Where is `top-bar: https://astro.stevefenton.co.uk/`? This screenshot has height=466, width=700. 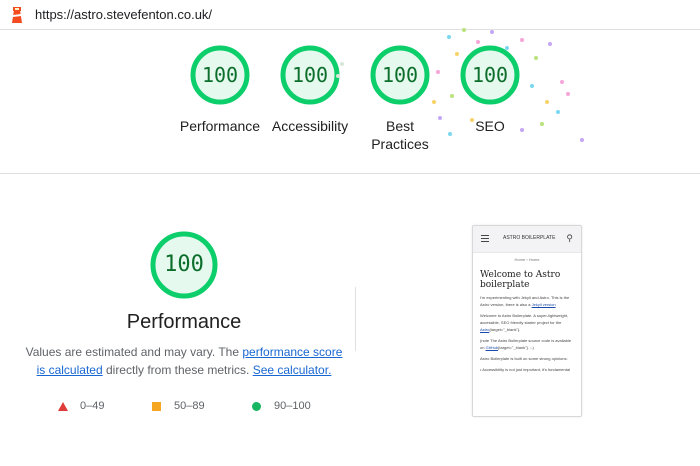 top-bar: https://astro.stevefenton.co.uk/ is located at coordinates (350, 15).